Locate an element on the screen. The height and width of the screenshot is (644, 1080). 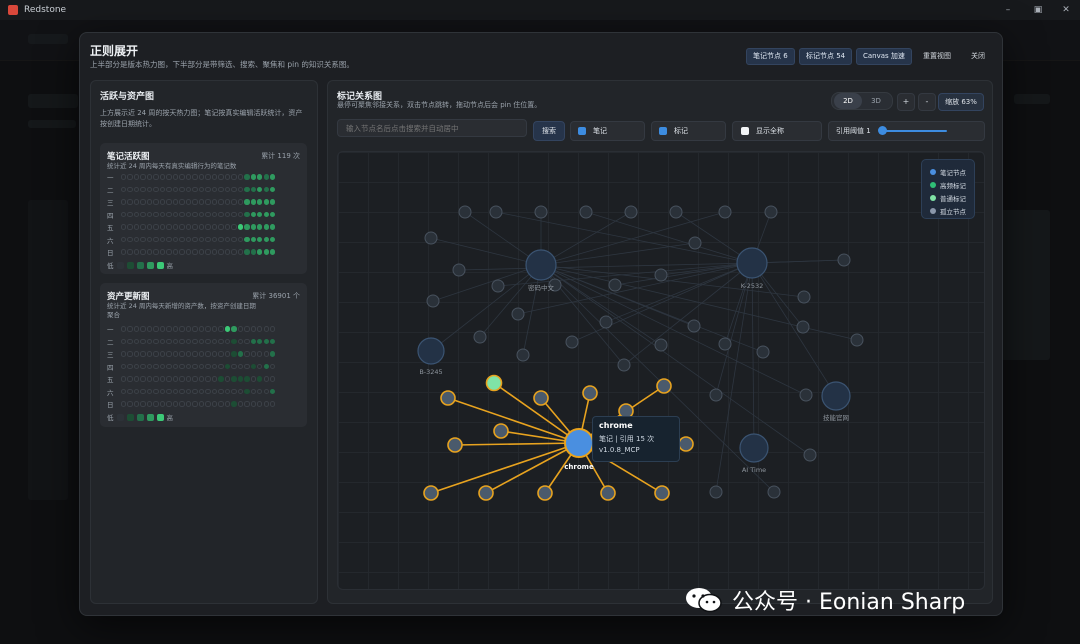
slider-track is located at coordinates (914, 131).